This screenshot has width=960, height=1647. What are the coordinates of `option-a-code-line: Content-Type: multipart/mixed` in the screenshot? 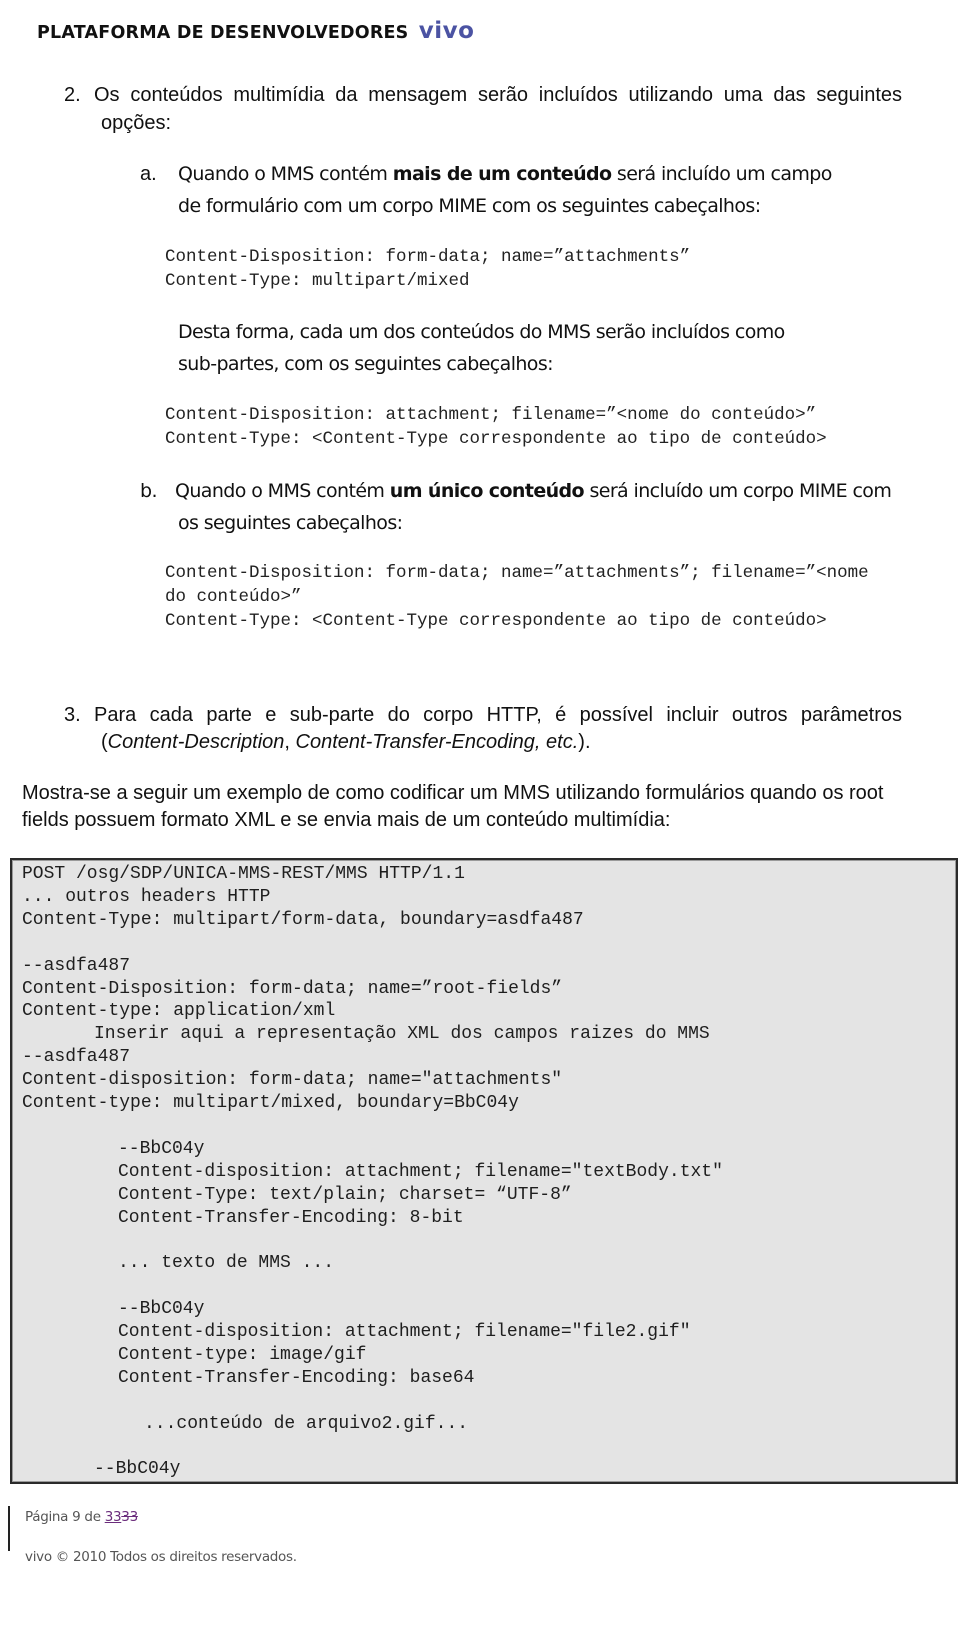 It's located at (317, 281).